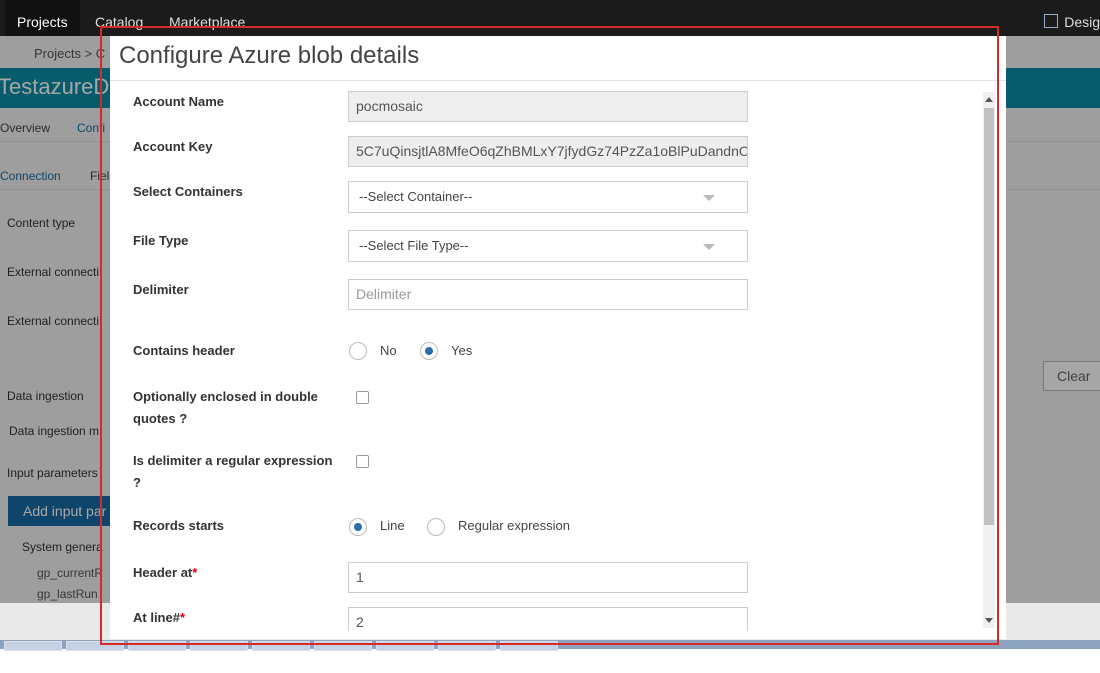 The image size is (1100, 673). What do you see at coordinates (462, 350) in the screenshot?
I see `contains-header-yes-label: Yes` at bounding box center [462, 350].